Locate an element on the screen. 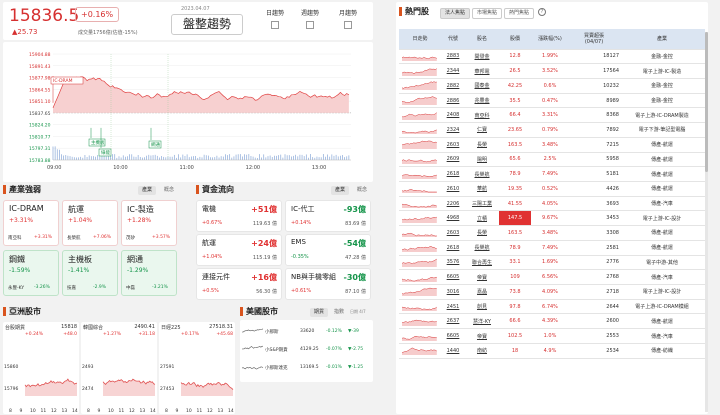  table-row: 4968 立積 147.5 9.67% 3453 電子上游-IC-設計 is located at coordinates (552, 218).